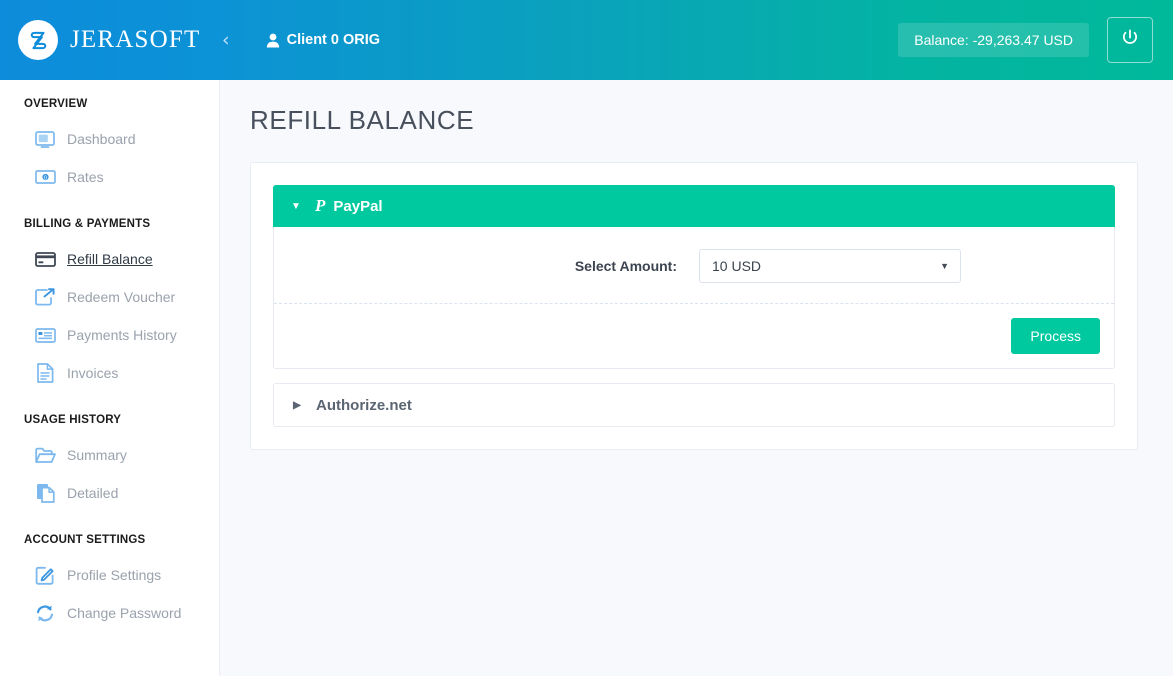 The height and width of the screenshot is (676, 1173). I want to click on sidebar-item-redeem-voucher: Redeem Voucher, so click(109, 297).